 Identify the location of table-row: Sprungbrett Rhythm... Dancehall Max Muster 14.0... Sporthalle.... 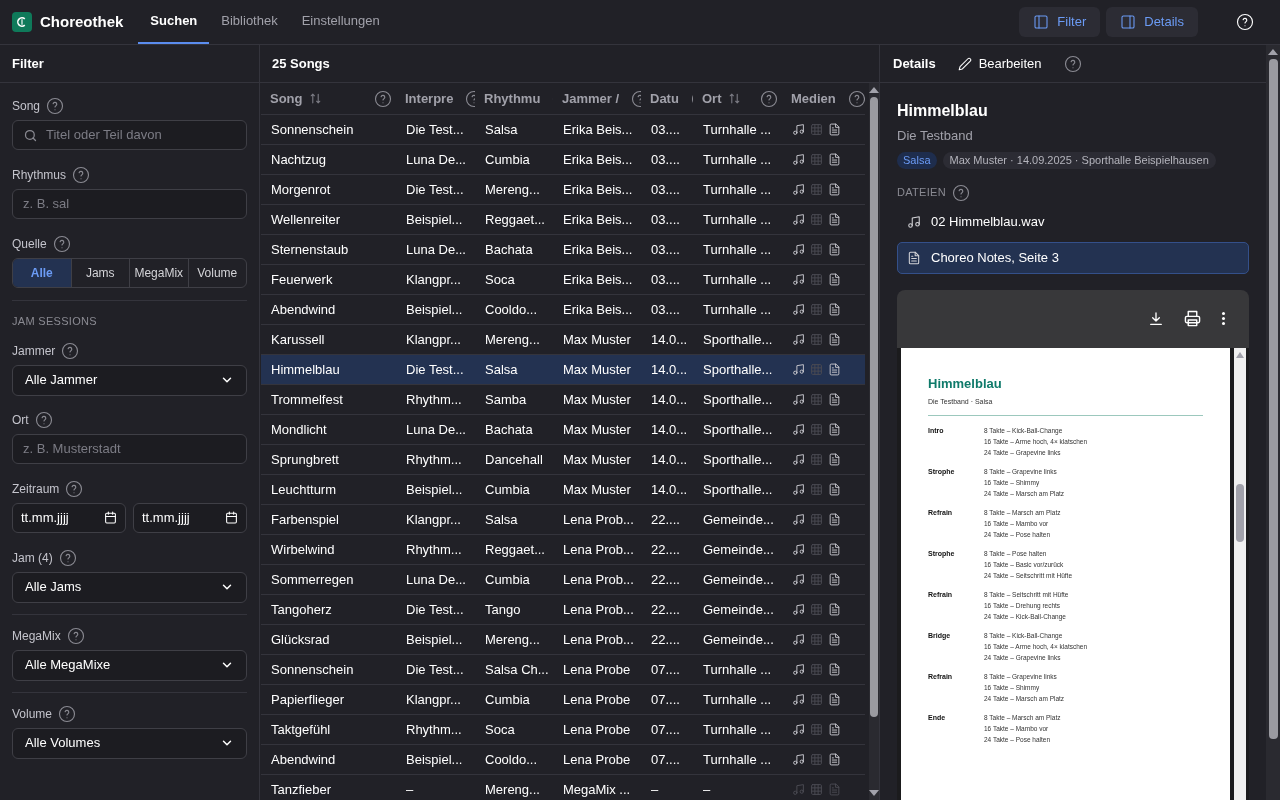
(563, 460).